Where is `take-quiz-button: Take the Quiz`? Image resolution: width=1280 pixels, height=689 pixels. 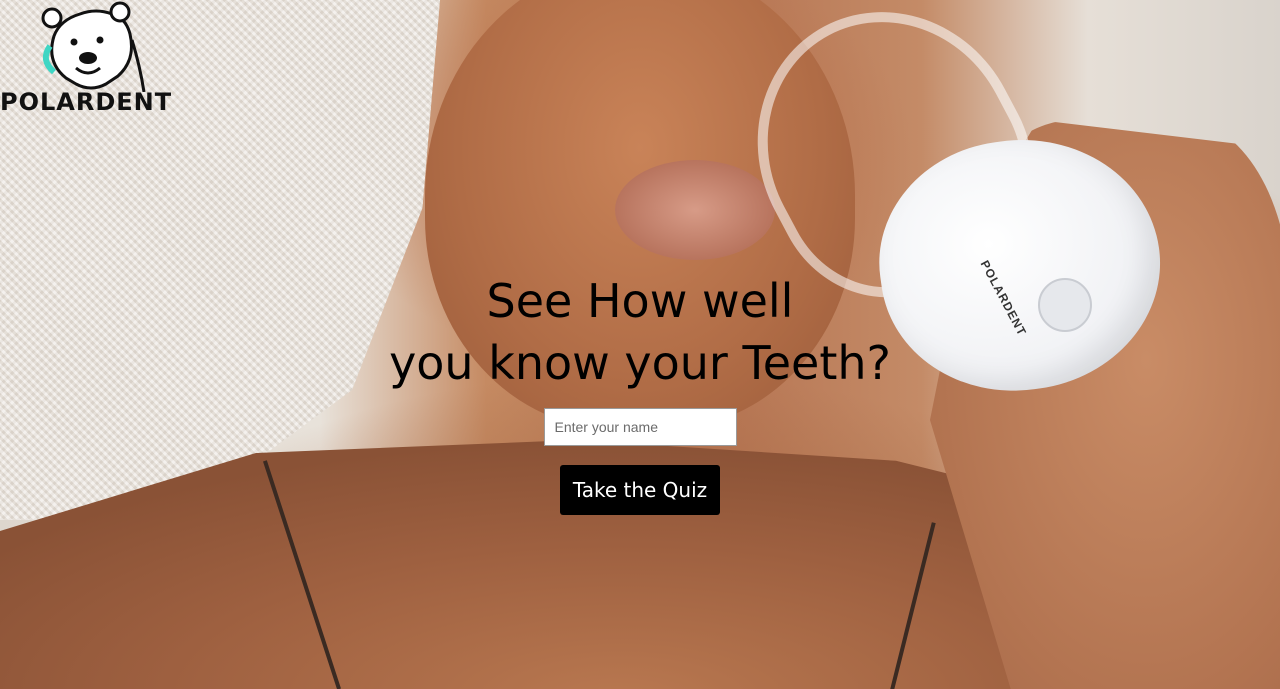 take-quiz-button: Take the Quiz is located at coordinates (640, 490).